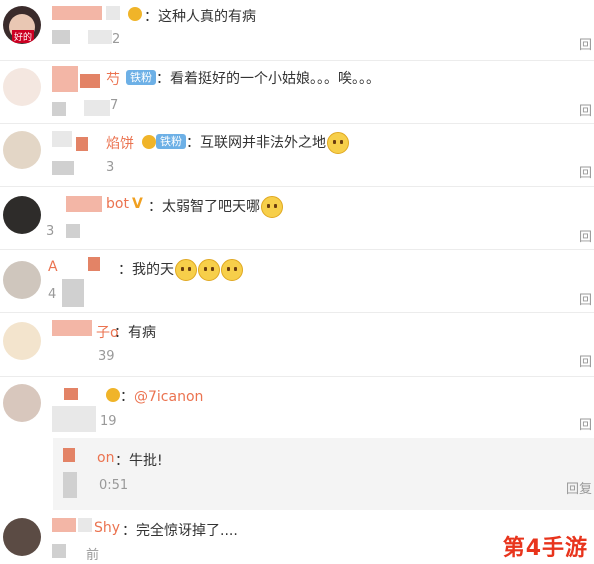 This screenshot has width=594, height=564. Describe the element at coordinates (114, 105) in the screenshot. I see `comment-time: 7` at that location.